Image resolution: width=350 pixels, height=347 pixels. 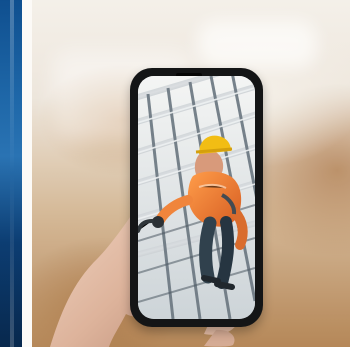 I want to click on photo-border, so click(x=27, y=173).